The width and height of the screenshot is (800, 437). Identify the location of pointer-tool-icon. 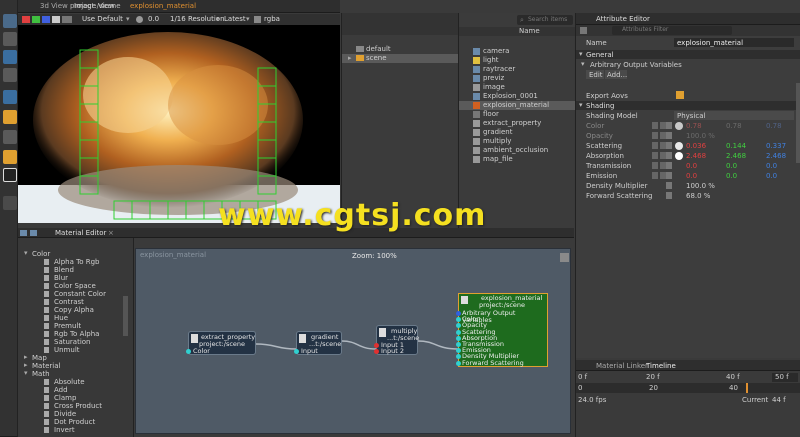
(10, 137).